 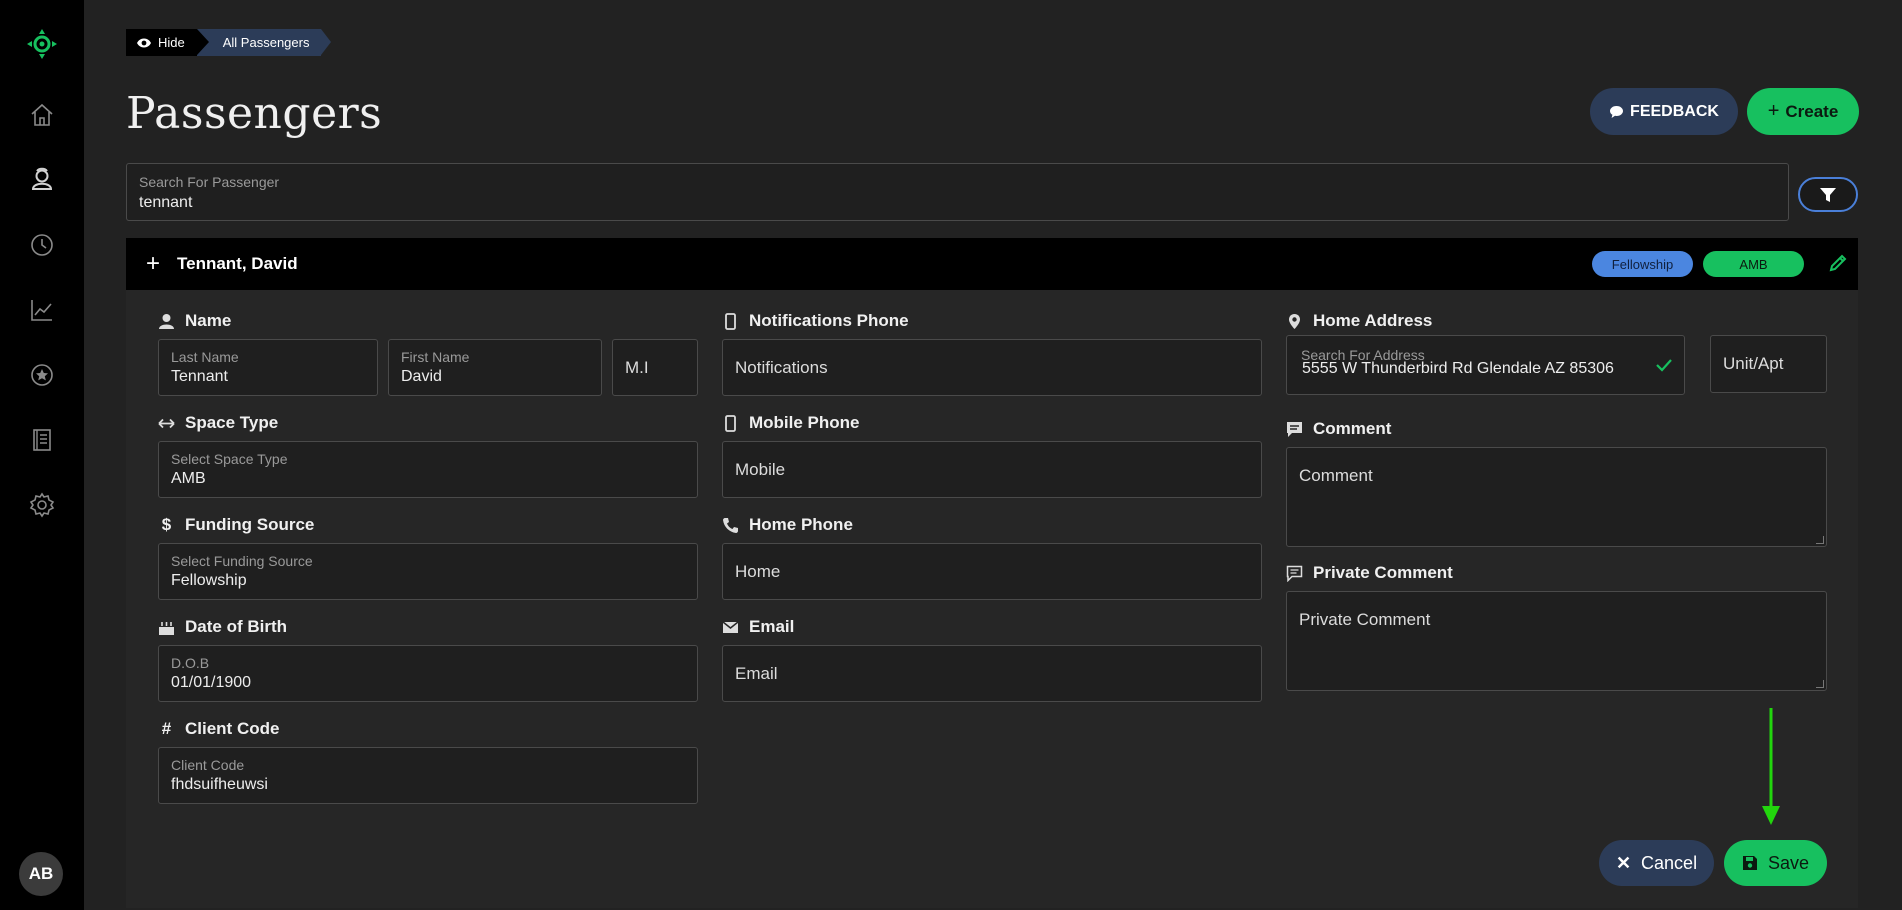 What do you see at coordinates (1828, 194) in the screenshot?
I see `filter-button` at bounding box center [1828, 194].